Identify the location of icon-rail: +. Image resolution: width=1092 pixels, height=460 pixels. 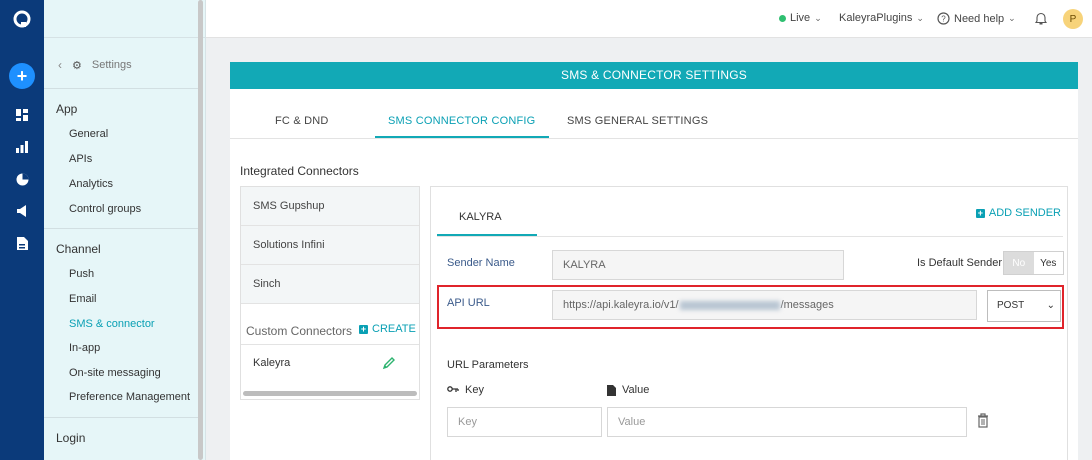
(22, 230).